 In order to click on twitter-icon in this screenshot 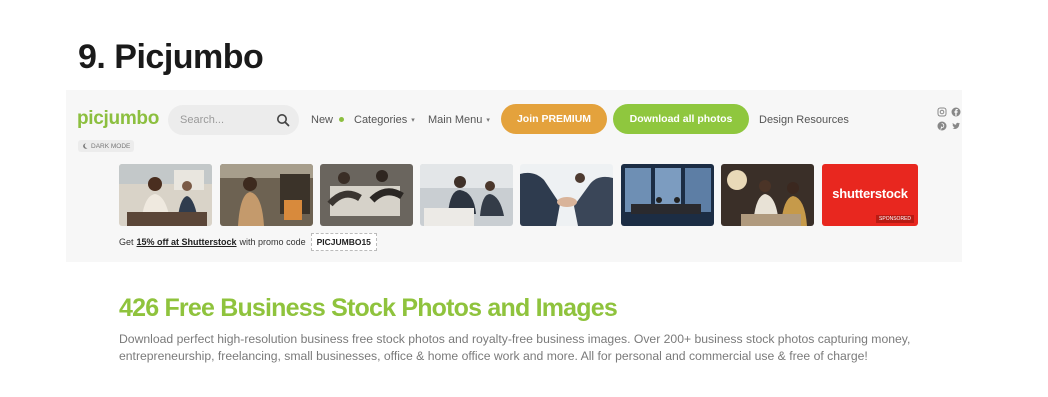, I will do `click(956, 126)`.